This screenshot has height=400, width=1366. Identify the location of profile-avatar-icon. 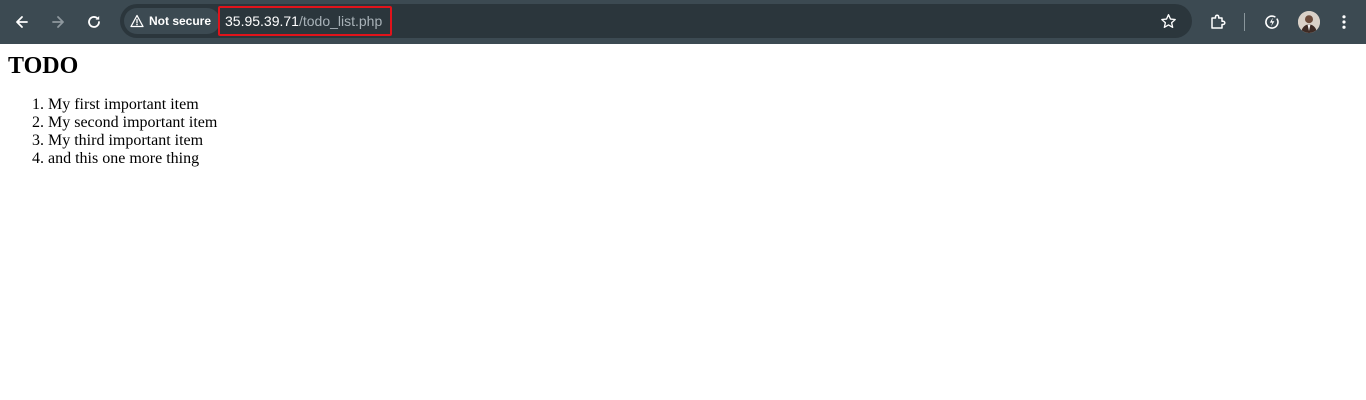
(1309, 22).